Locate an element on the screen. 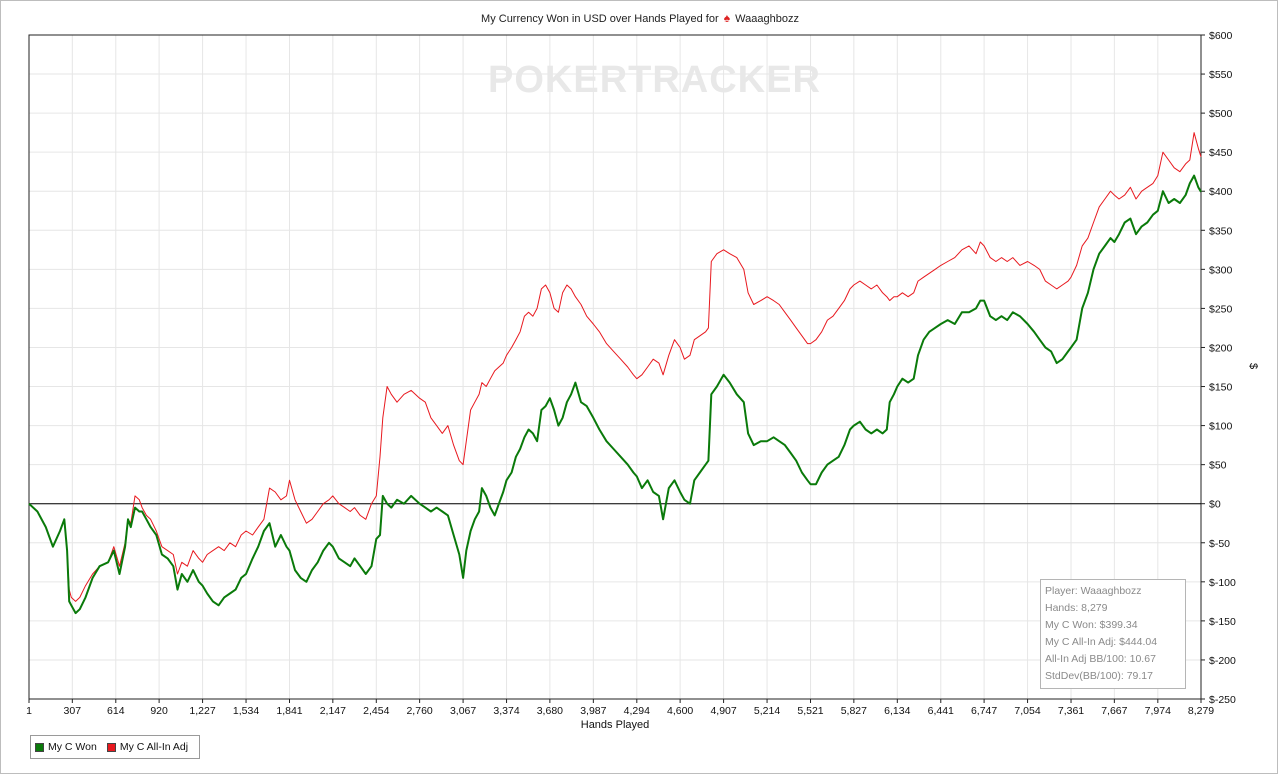 Image resolution: width=1280 pixels, height=776 pixels. legend-item-allin: My C All-In Adj is located at coordinates (147, 747).